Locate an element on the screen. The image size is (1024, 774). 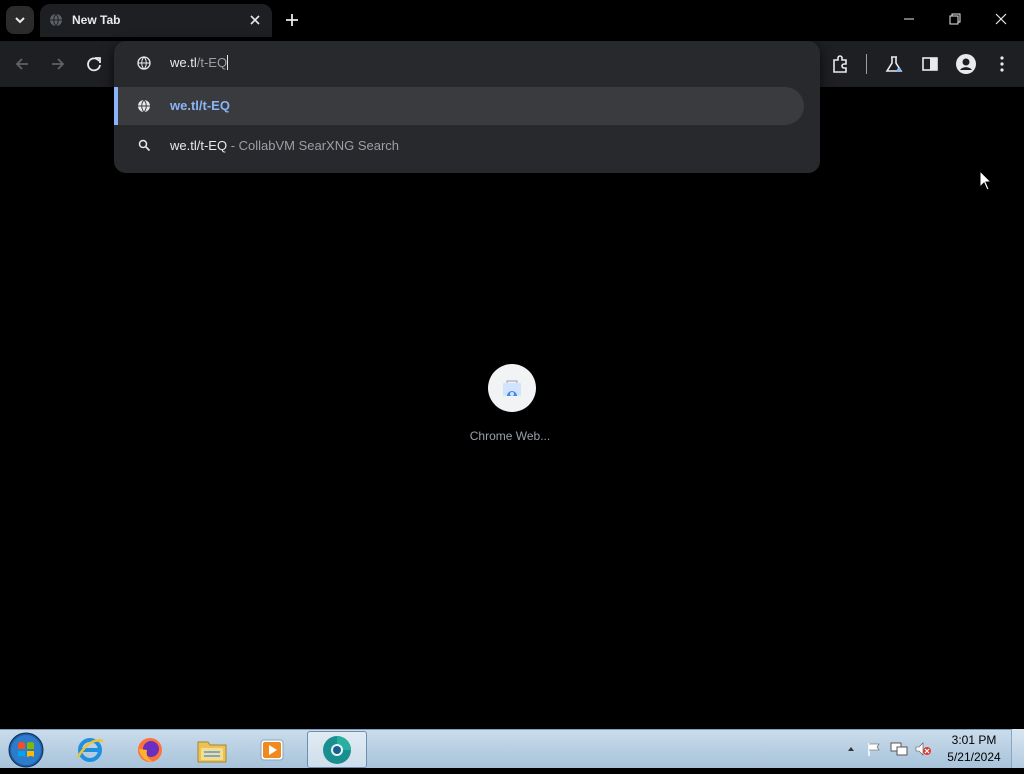
side-panel-icon is located at coordinates (930, 64).